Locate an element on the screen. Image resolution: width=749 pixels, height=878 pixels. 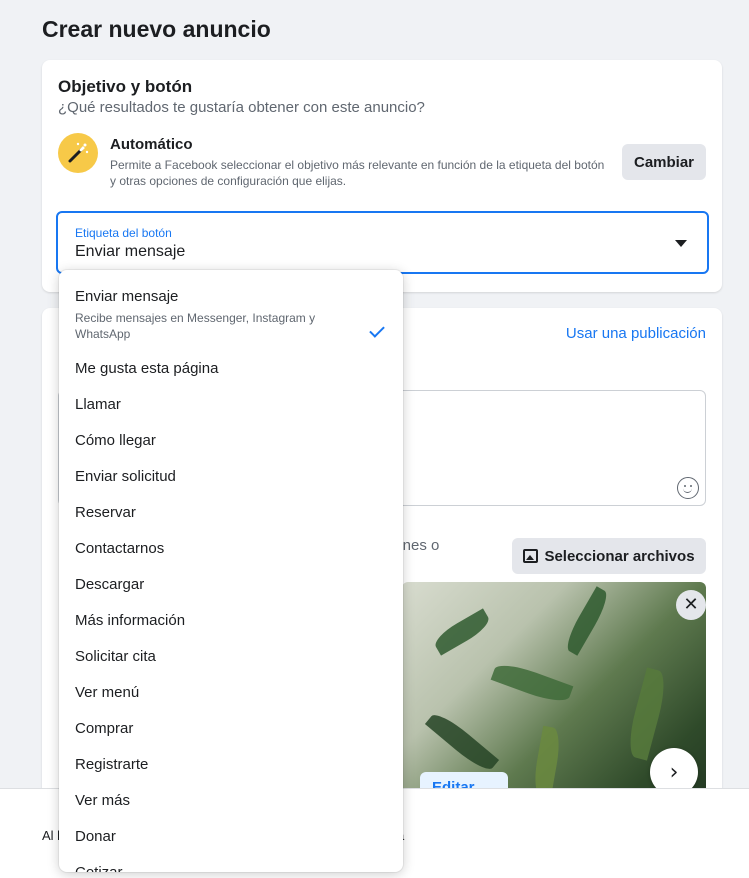
dropdown-option-me-gusta: Me gusta esta página is located at coordinates (231, 368).